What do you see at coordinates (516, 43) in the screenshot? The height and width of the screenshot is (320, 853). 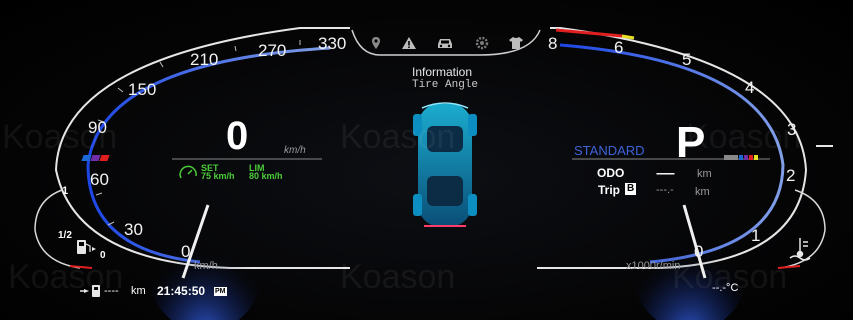 I see `shirt-icon` at bounding box center [516, 43].